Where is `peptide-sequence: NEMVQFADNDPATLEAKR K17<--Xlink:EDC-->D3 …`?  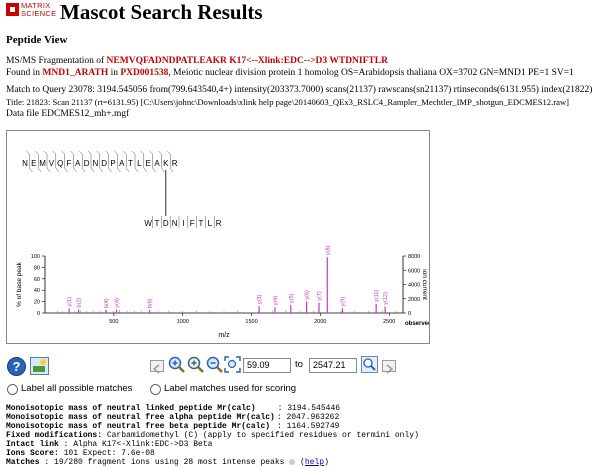 peptide-sequence: NEMVQFADNDPATLEAKR K17<--Xlink:EDC-->D3 … is located at coordinates (247, 61).